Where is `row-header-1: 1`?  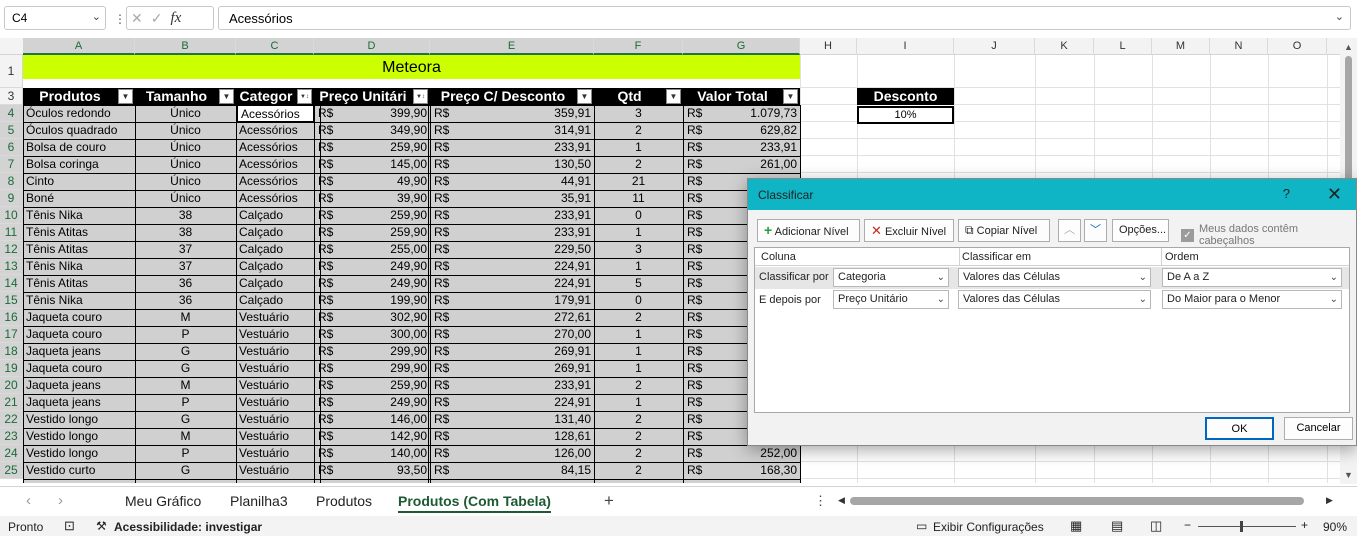
row-header-1: 1 is located at coordinates (11, 71).